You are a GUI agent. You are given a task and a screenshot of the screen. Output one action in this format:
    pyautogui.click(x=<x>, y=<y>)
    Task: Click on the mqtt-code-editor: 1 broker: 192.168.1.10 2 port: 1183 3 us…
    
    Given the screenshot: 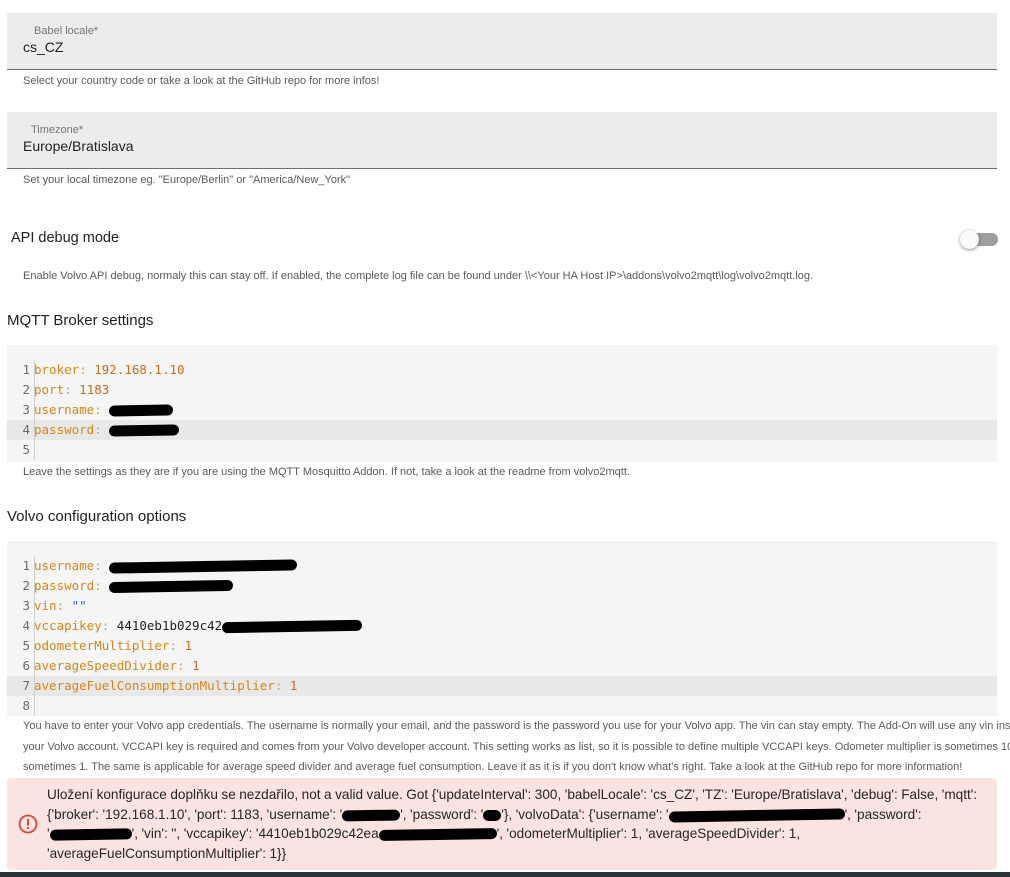 What is the action you would take?
    pyautogui.click(x=502, y=403)
    